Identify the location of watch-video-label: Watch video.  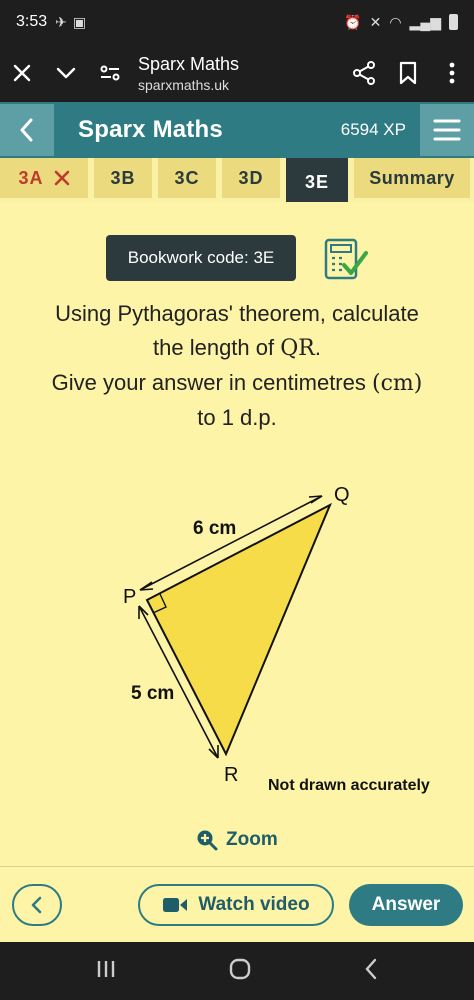
(254, 904).